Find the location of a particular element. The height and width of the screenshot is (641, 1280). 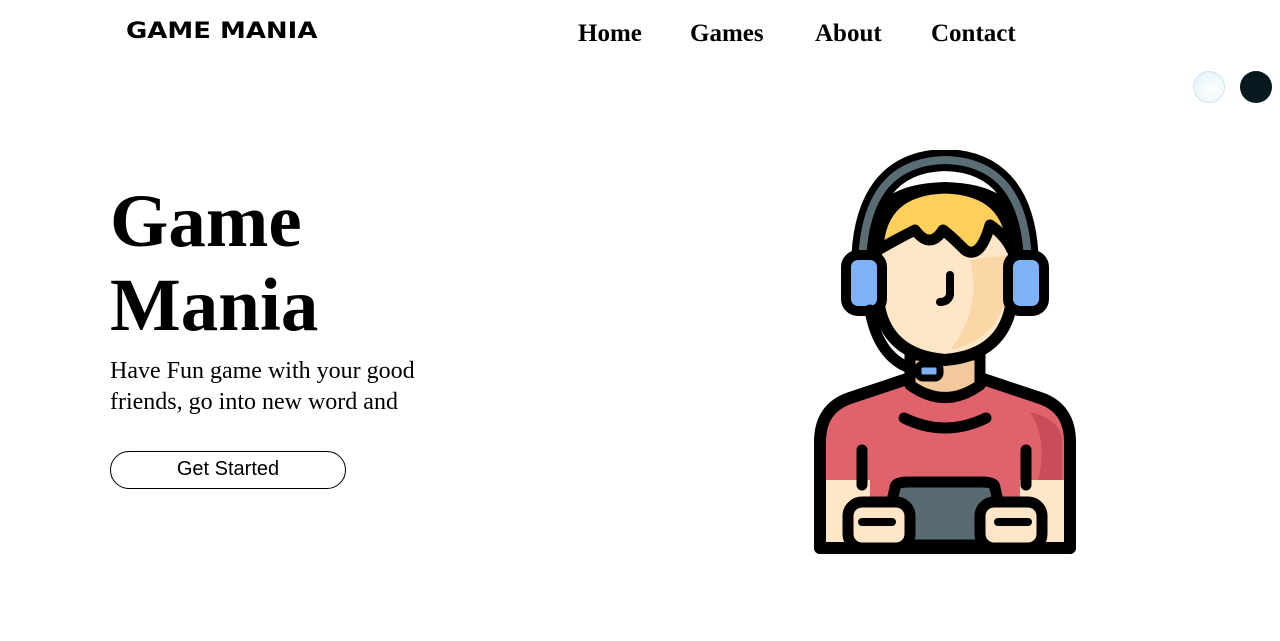

hero-title: Game Mania is located at coordinates (214, 264).